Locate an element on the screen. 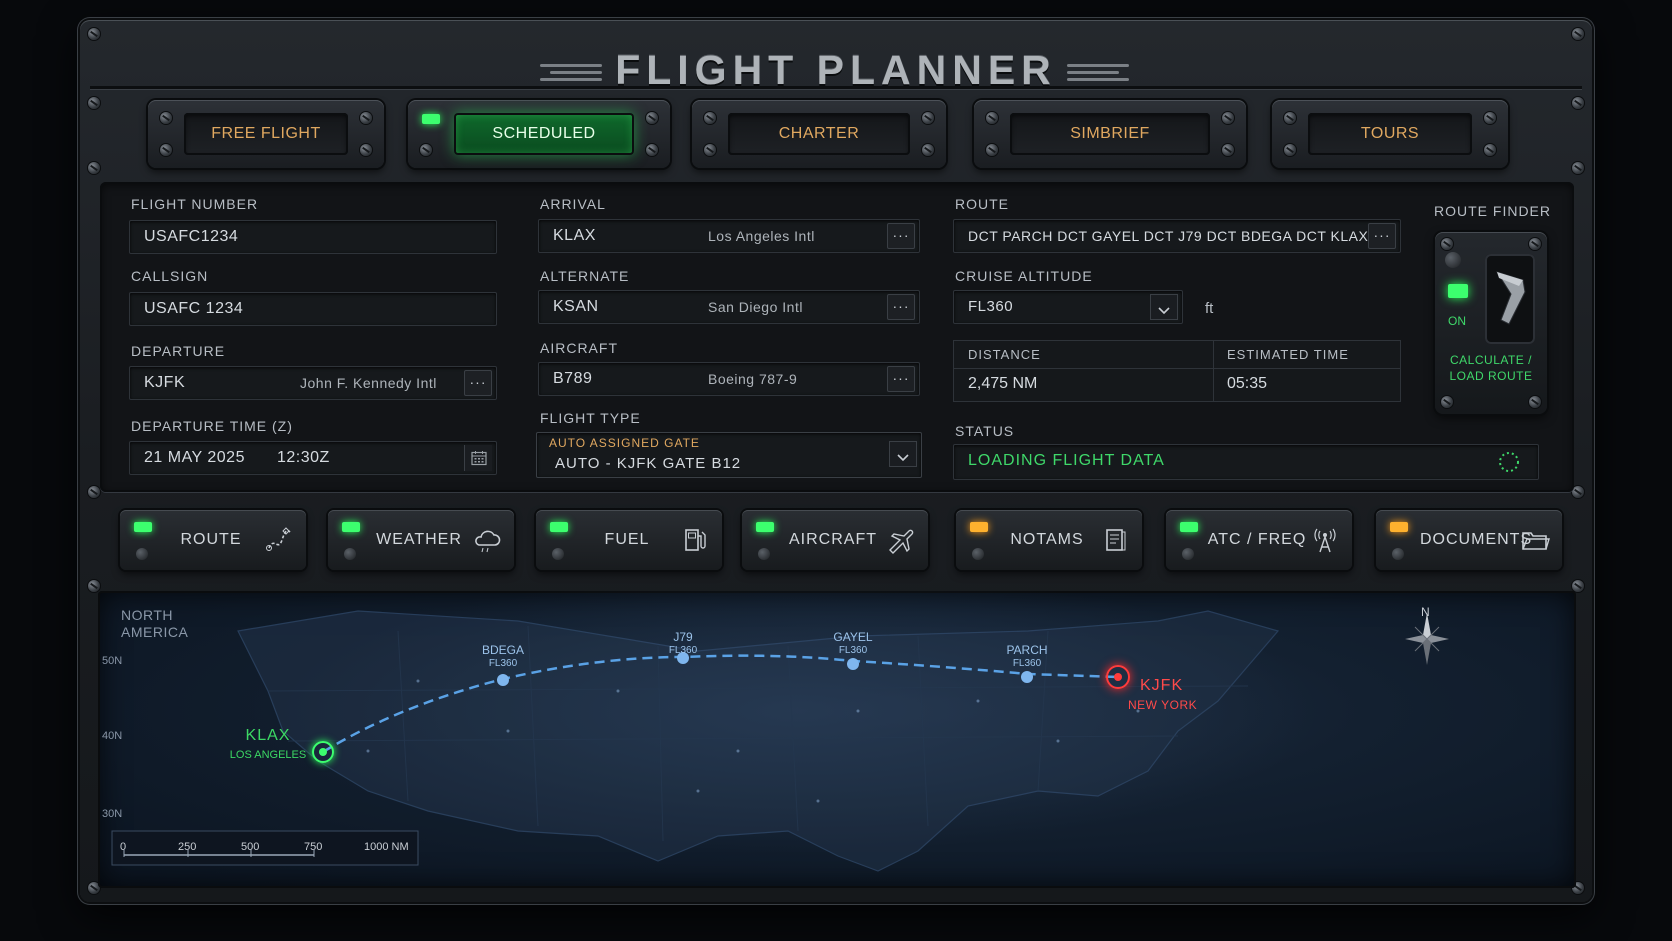 The height and width of the screenshot is (941, 1672). latitude-label: 40N is located at coordinates (112, 736).